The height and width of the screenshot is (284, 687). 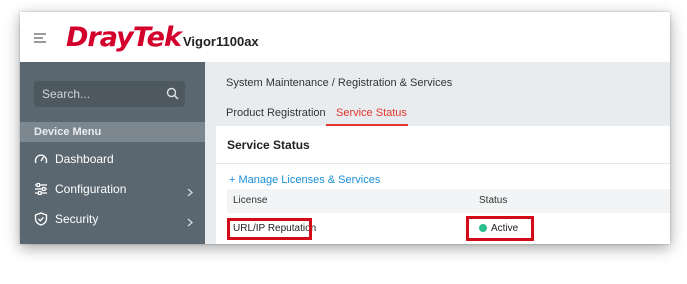 I want to click on sidebar-item-dashboard: Dashboard, so click(x=112, y=159).